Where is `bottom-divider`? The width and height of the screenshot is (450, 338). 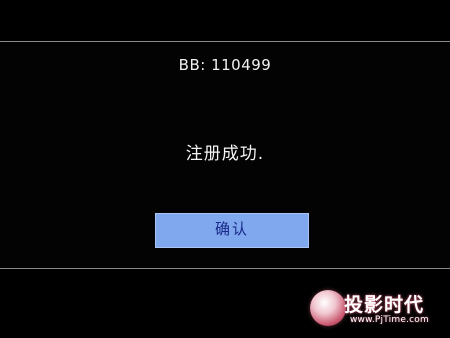 bottom-divider is located at coordinates (225, 268).